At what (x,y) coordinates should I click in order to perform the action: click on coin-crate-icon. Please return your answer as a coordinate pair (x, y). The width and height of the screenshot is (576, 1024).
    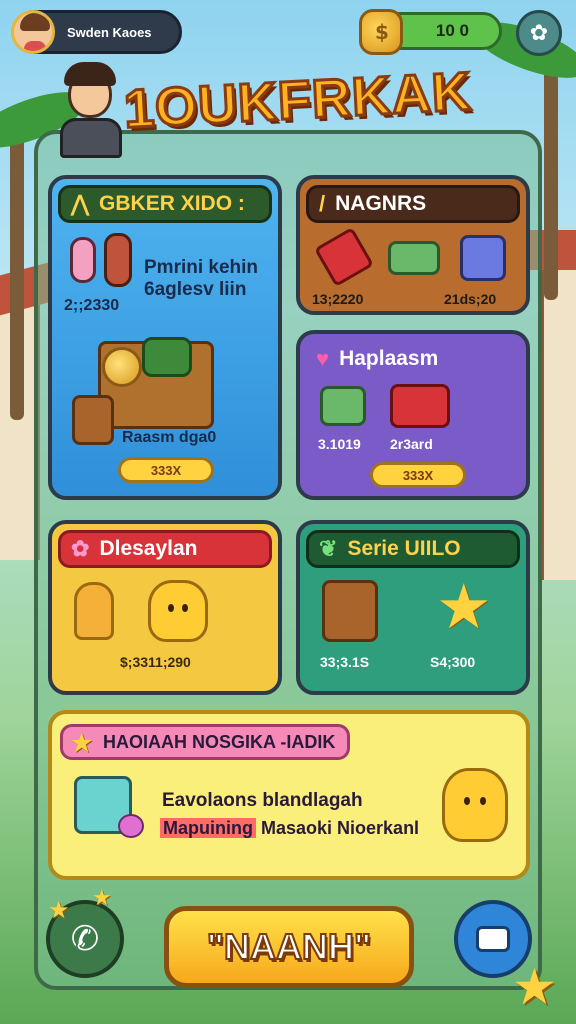
    Looking at the image, I should click on (93, 420).